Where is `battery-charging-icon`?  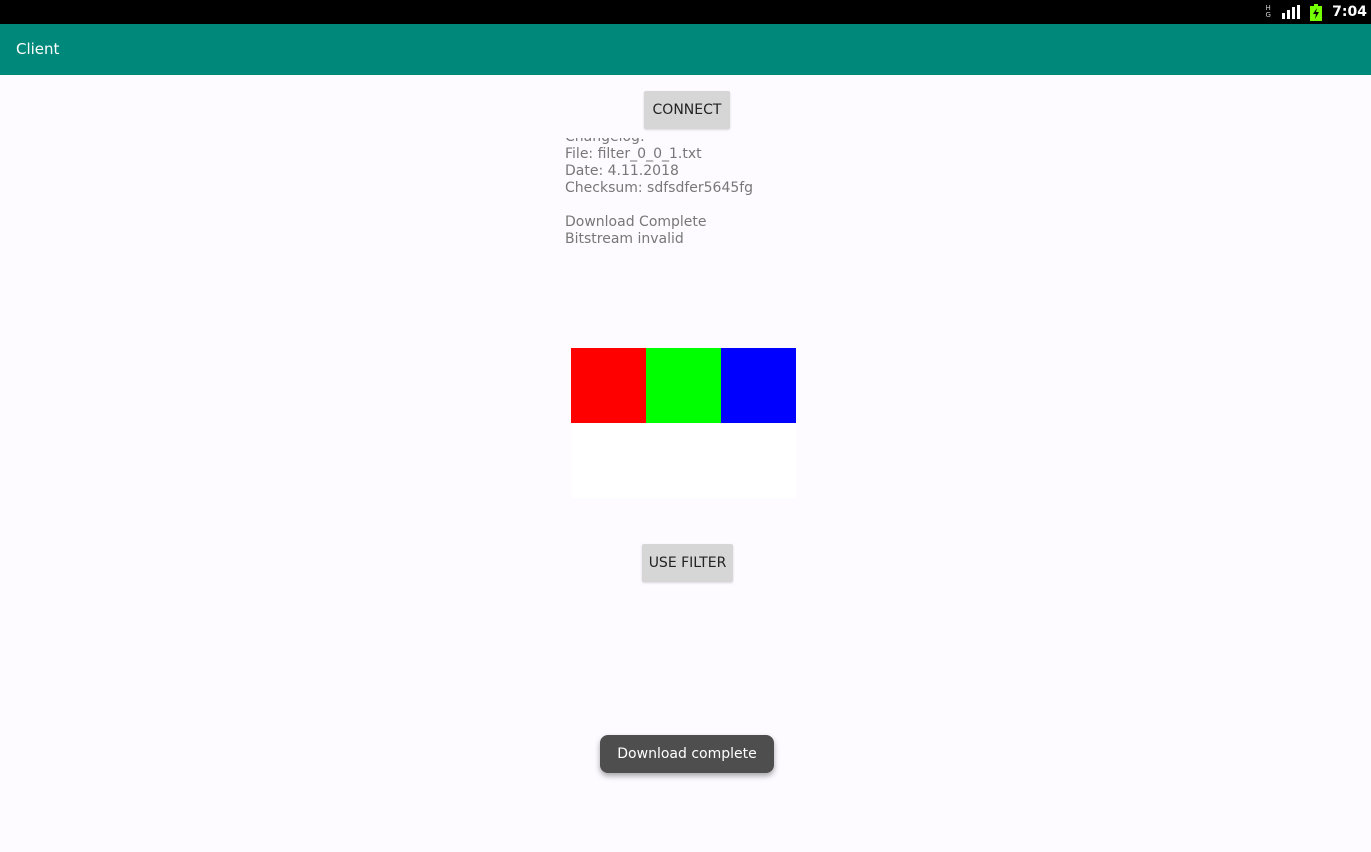 battery-charging-icon is located at coordinates (1316, 12).